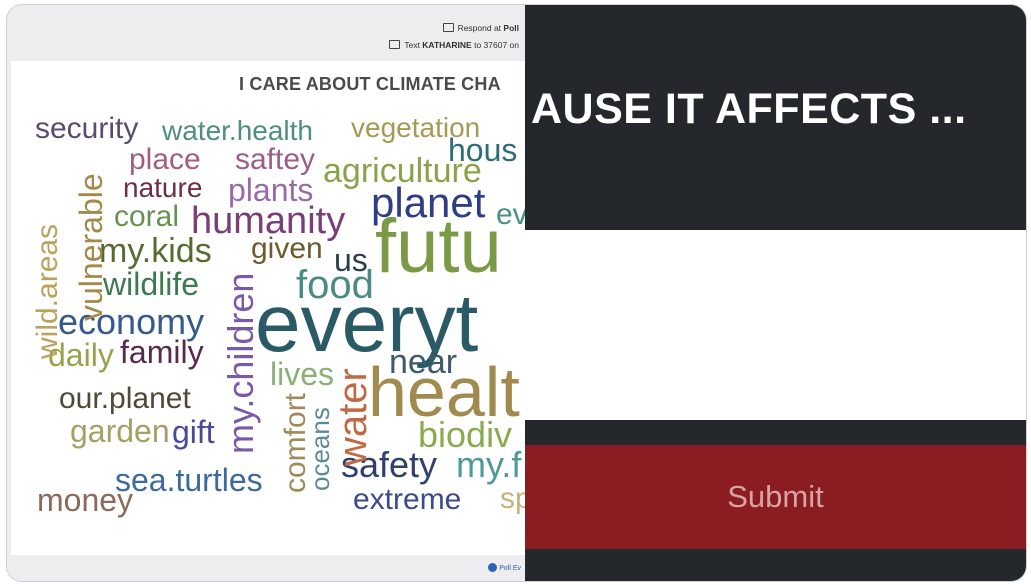 The image size is (1031, 585). Describe the element at coordinates (495, 45) in the screenshot. I see `text-number: to 37607 on` at that location.